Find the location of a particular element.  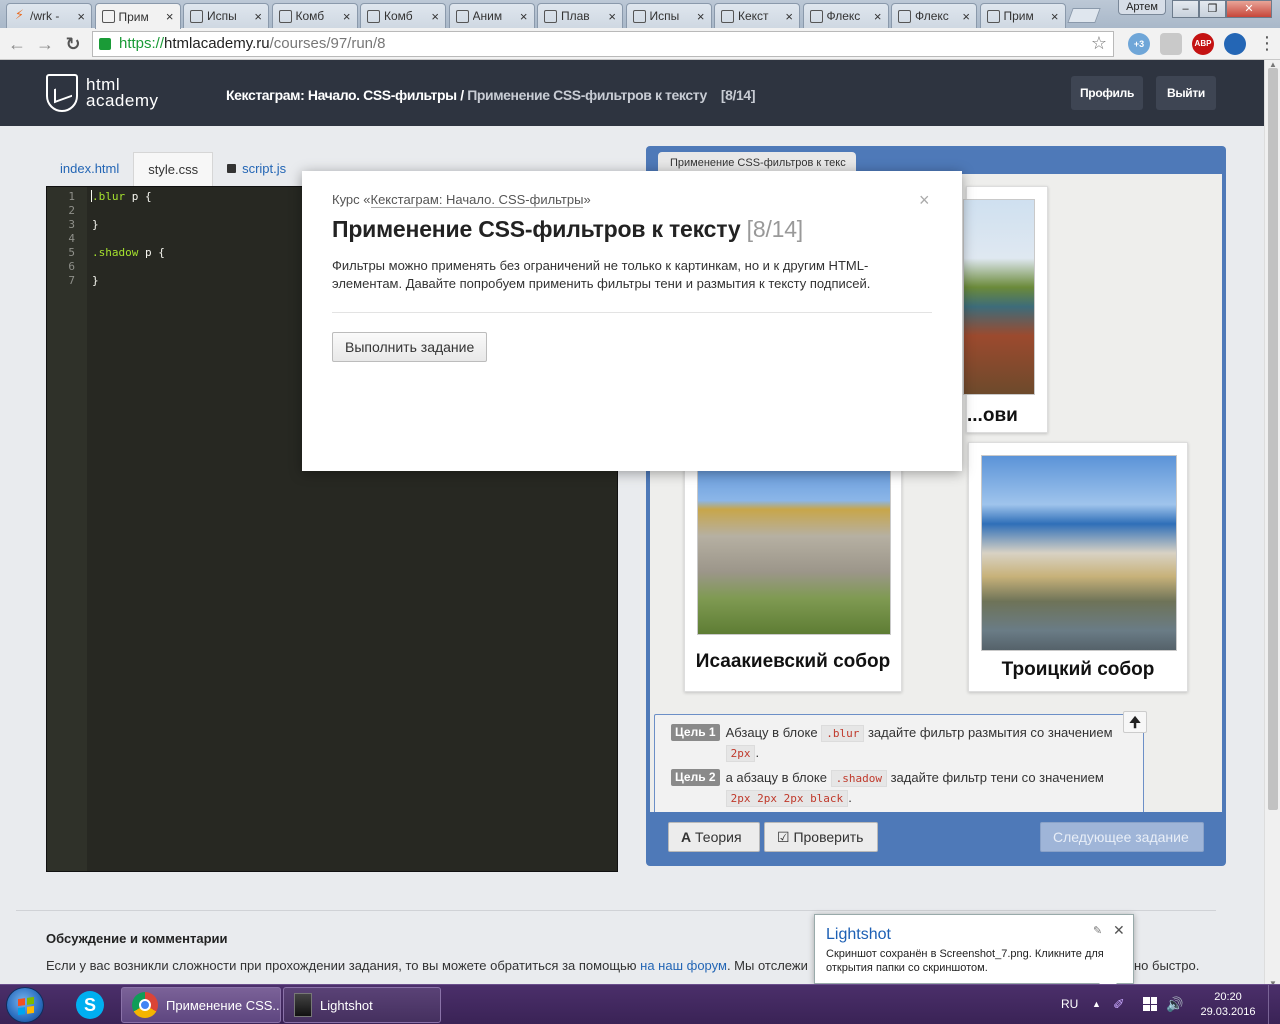

start-button is located at coordinates (25, 1005).